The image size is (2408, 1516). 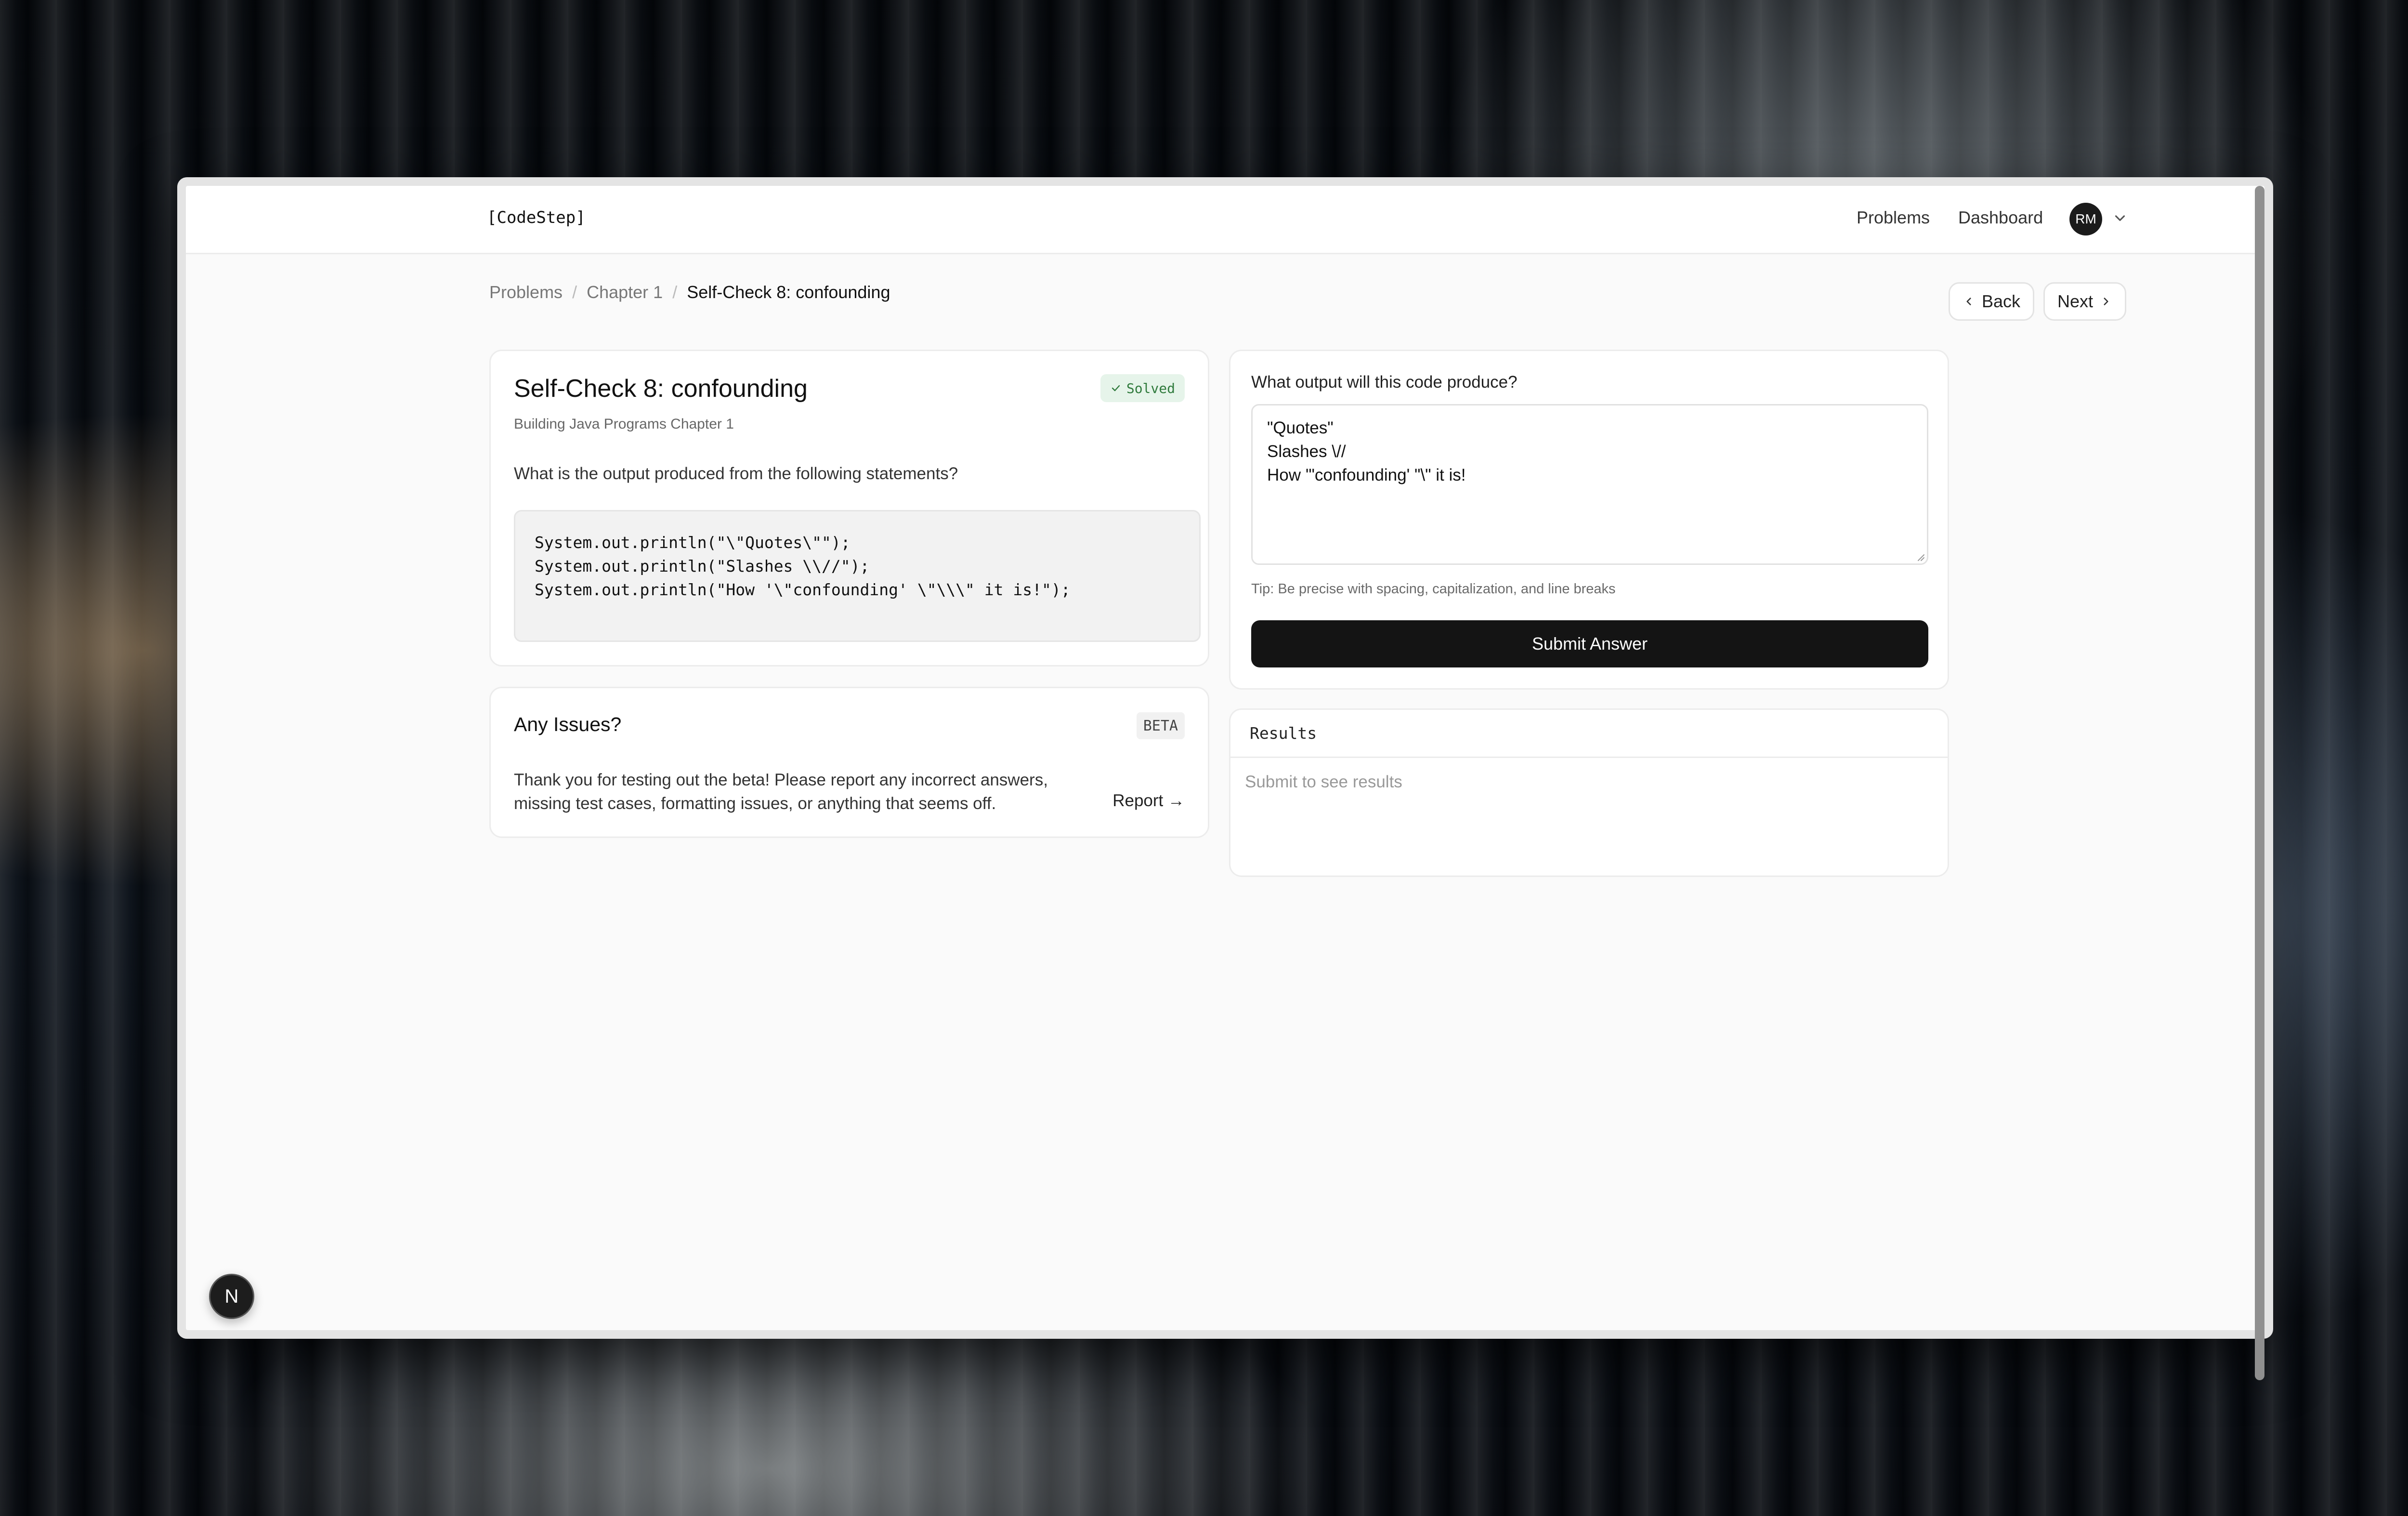 What do you see at coordinates (1893, 218) in the screenshot?
I see `nav-problems-link: Problems` at bounding box center [1893, 218].